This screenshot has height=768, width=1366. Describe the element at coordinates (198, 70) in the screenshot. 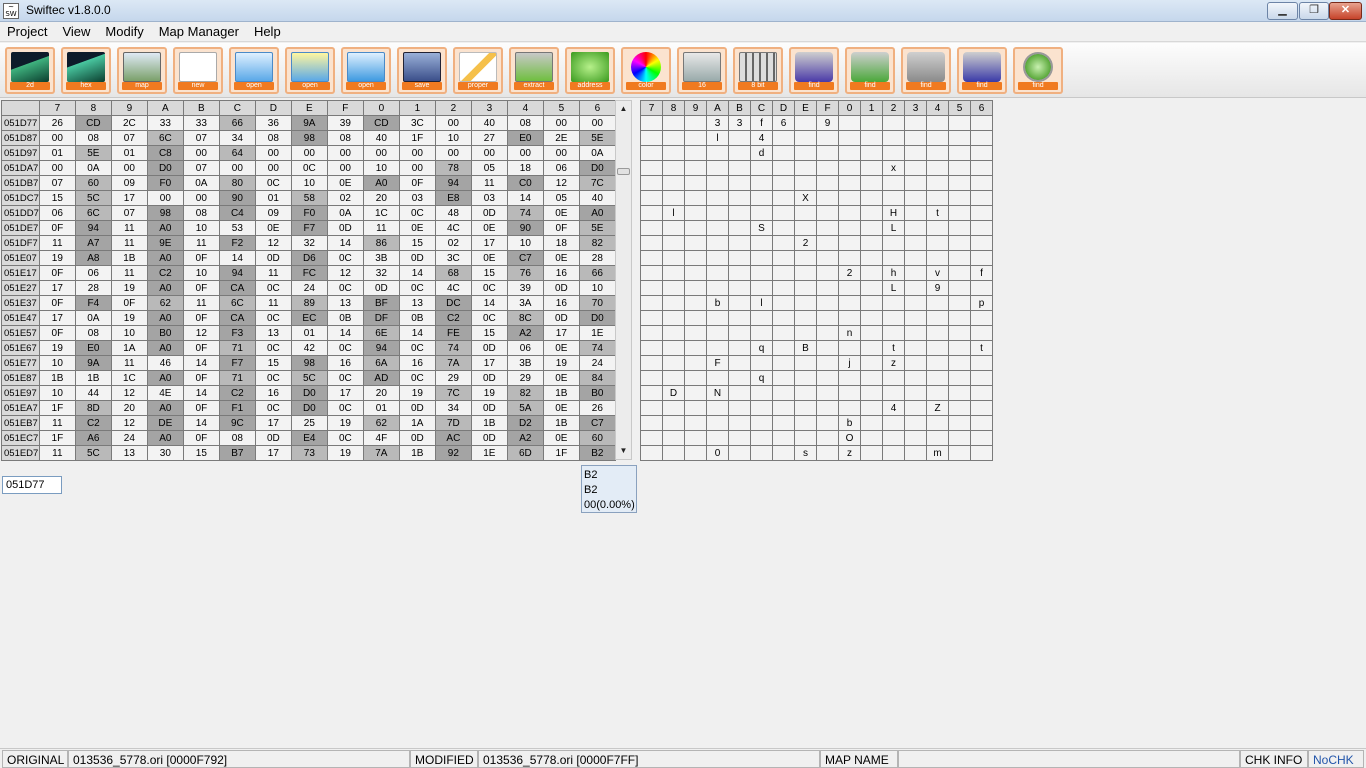

I see `toolbar-button-new-3: new` at that location.